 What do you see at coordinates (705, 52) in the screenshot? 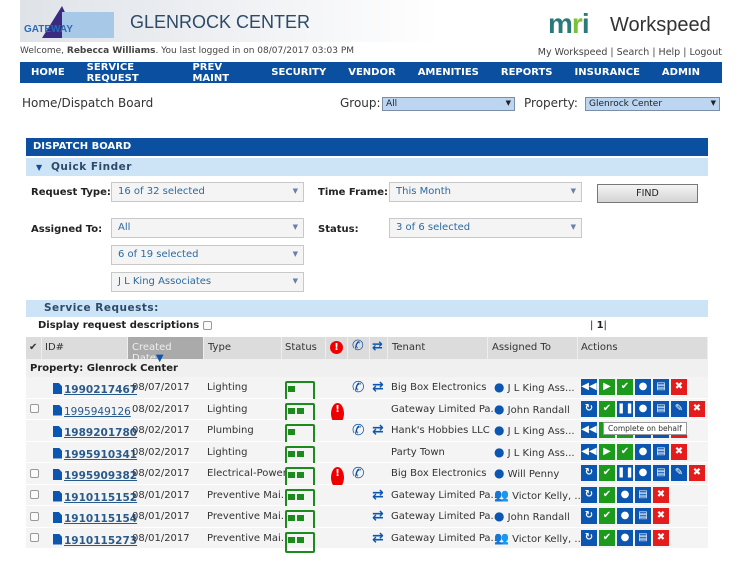
I see `link-logout: Logout` at bounding box center [705, 52].